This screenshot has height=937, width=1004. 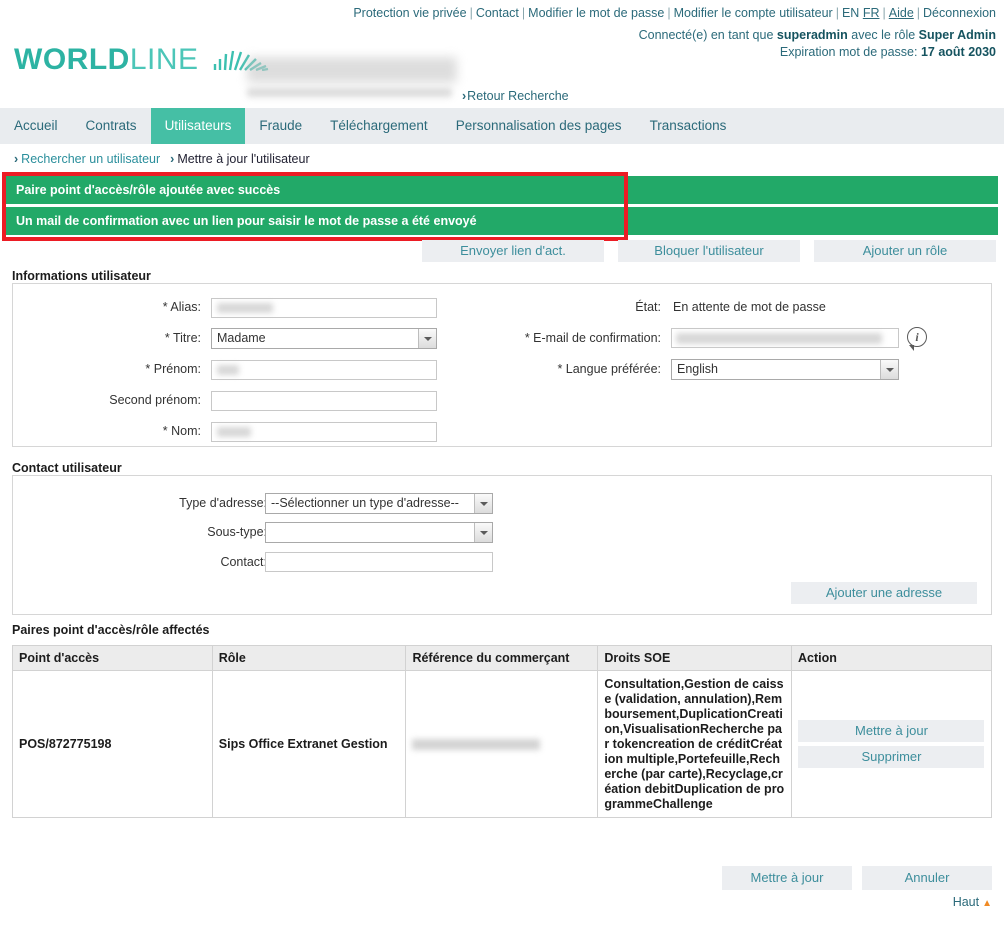 I want to click on entity-subtitle-redacted, so click(x=349, y=92).